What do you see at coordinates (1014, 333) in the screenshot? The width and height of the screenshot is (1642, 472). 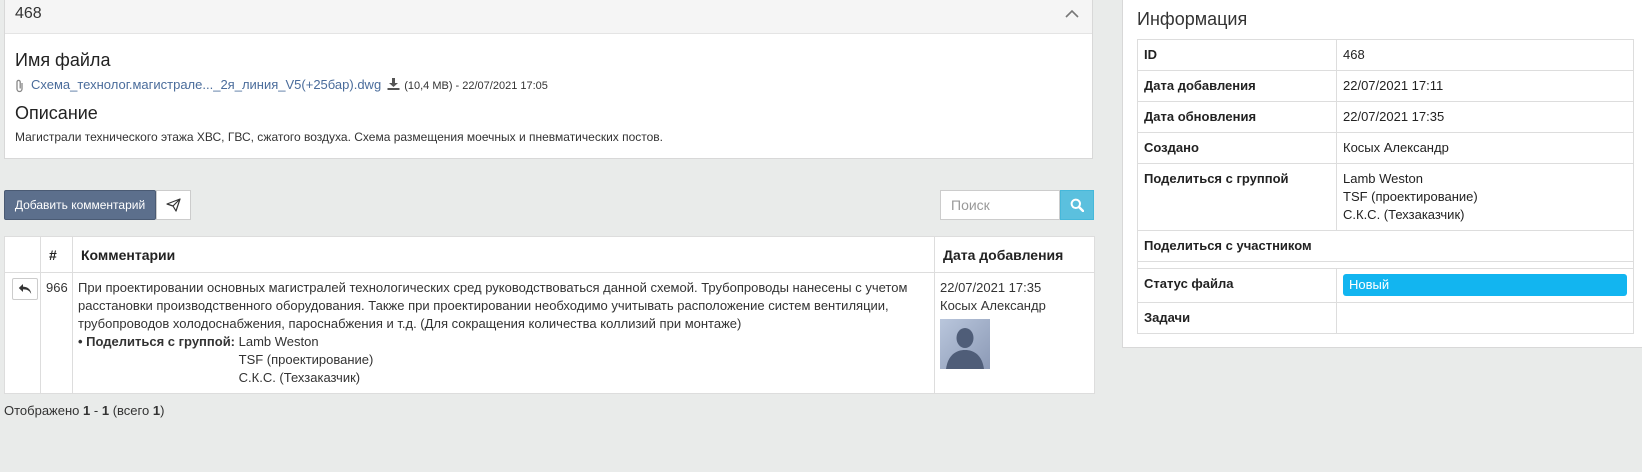 I see `comment-date-cell: 22/07/2021 17:35 Косых Александр` at bounding box center [1014, 333].